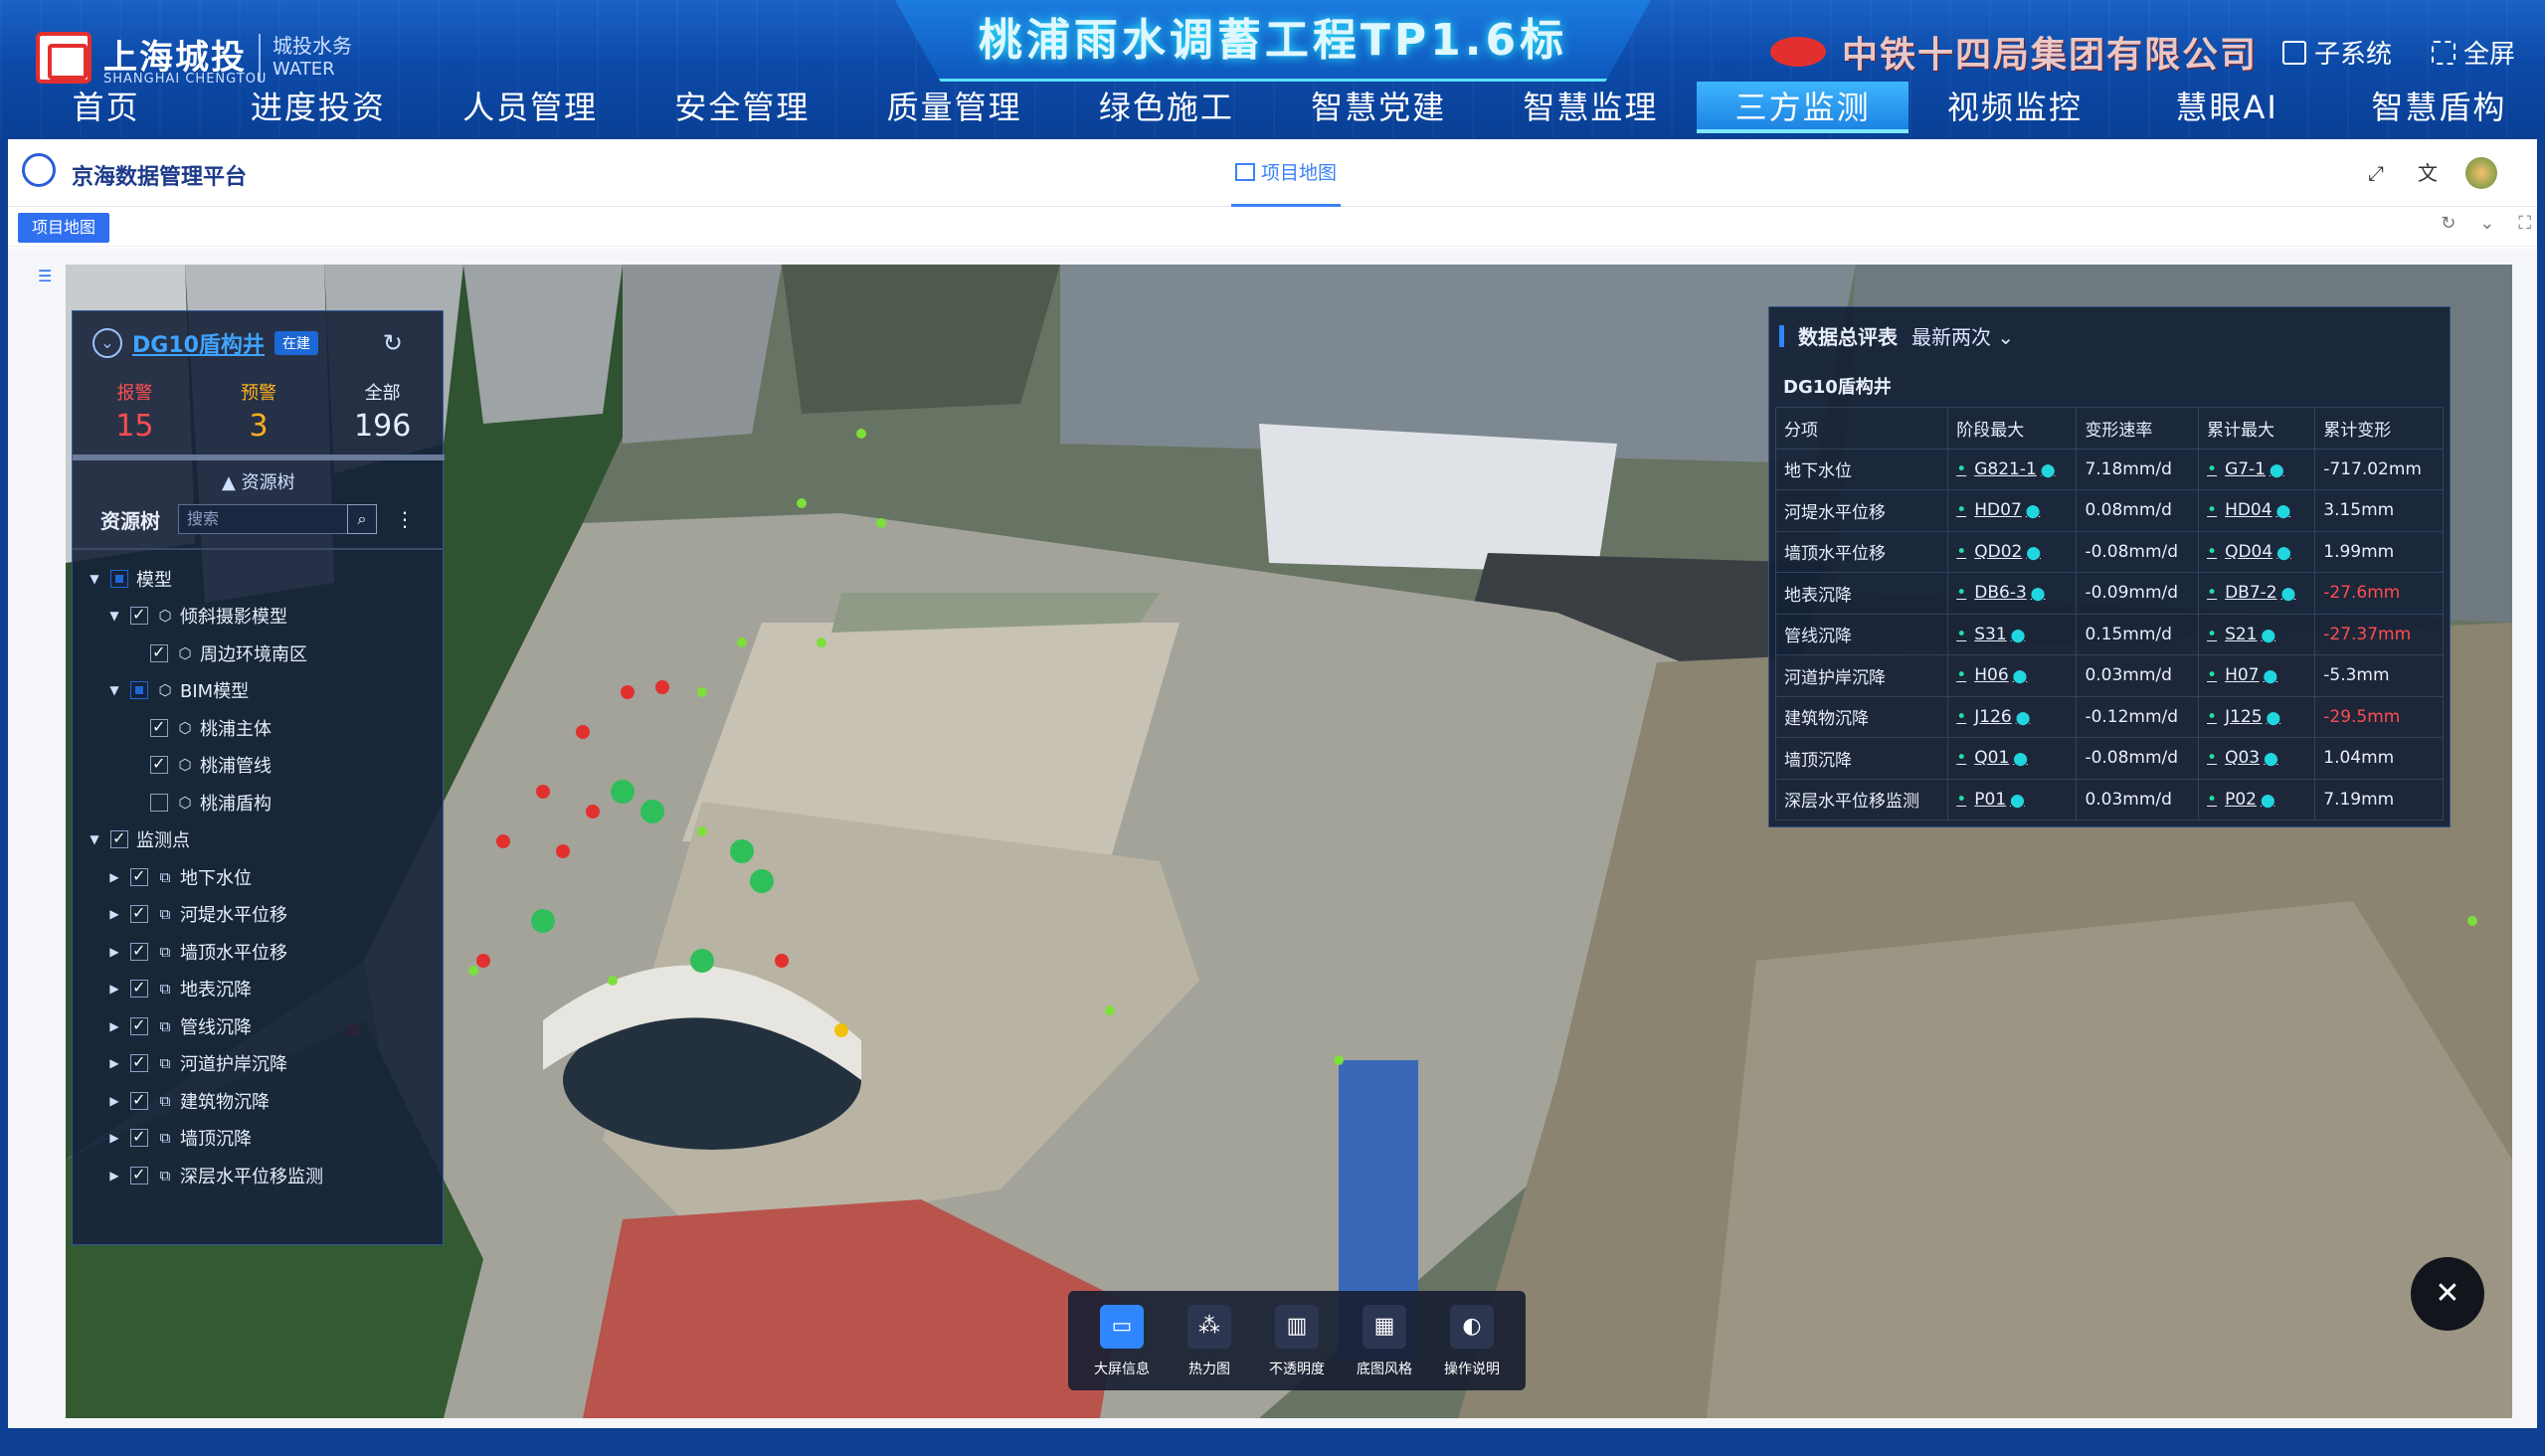  I want to click on cell-stage_max: S31⬤, so click(2013, 634).